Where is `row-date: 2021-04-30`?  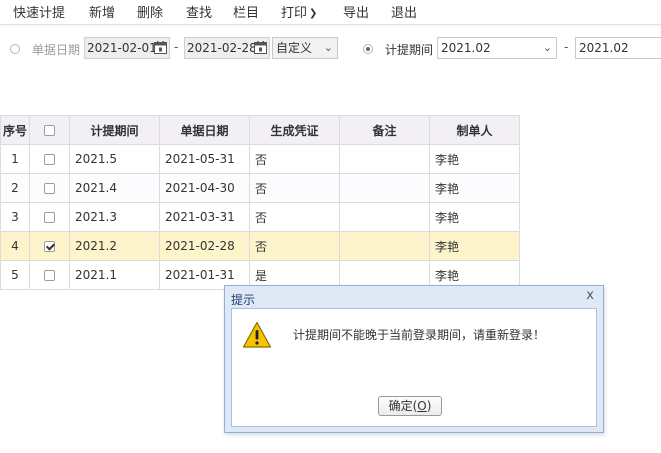 row-date: 2021-04-30 is located at coordinates (204, 188).